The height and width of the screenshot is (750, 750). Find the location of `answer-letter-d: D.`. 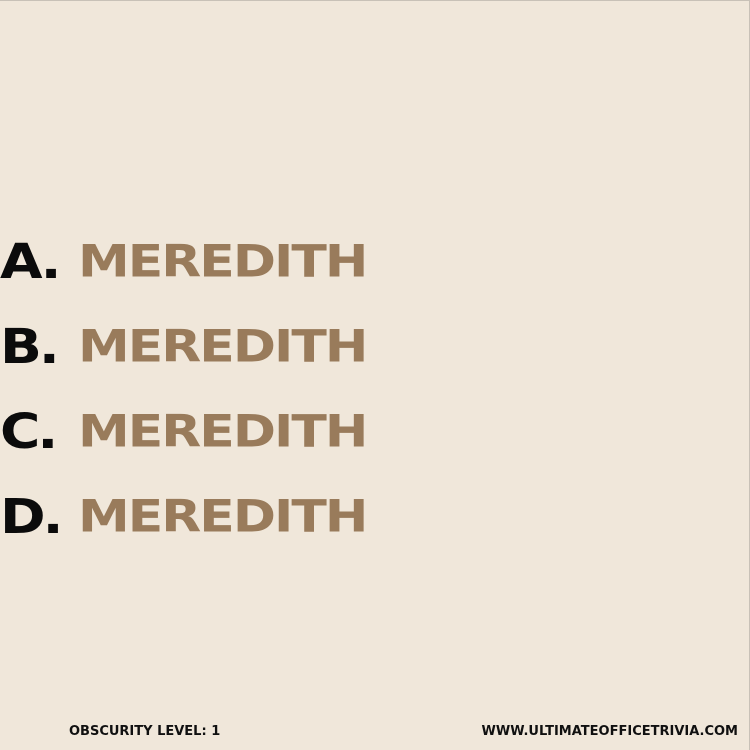

answer-letter-d: D. is located at coordinates (32, 516).